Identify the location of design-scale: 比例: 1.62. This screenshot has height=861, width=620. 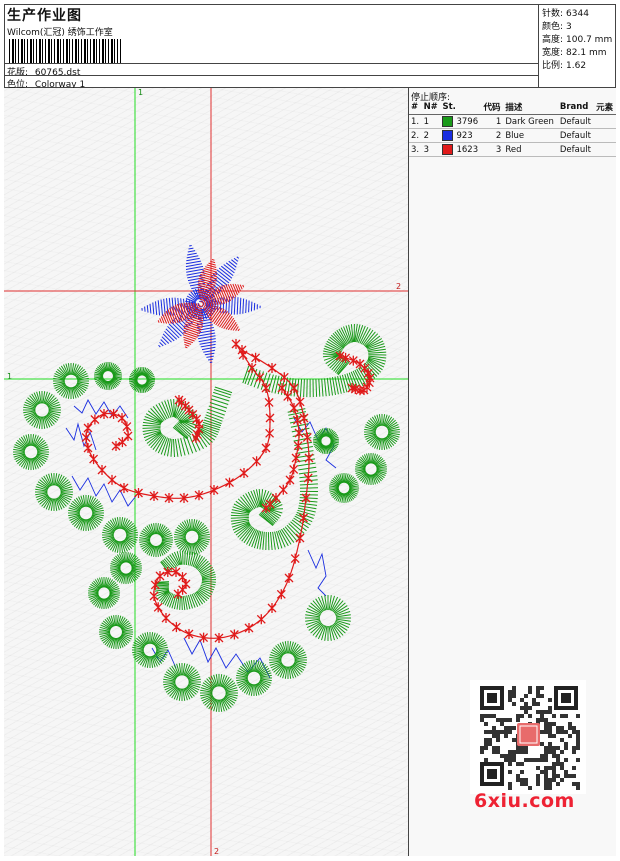
(564, 66).